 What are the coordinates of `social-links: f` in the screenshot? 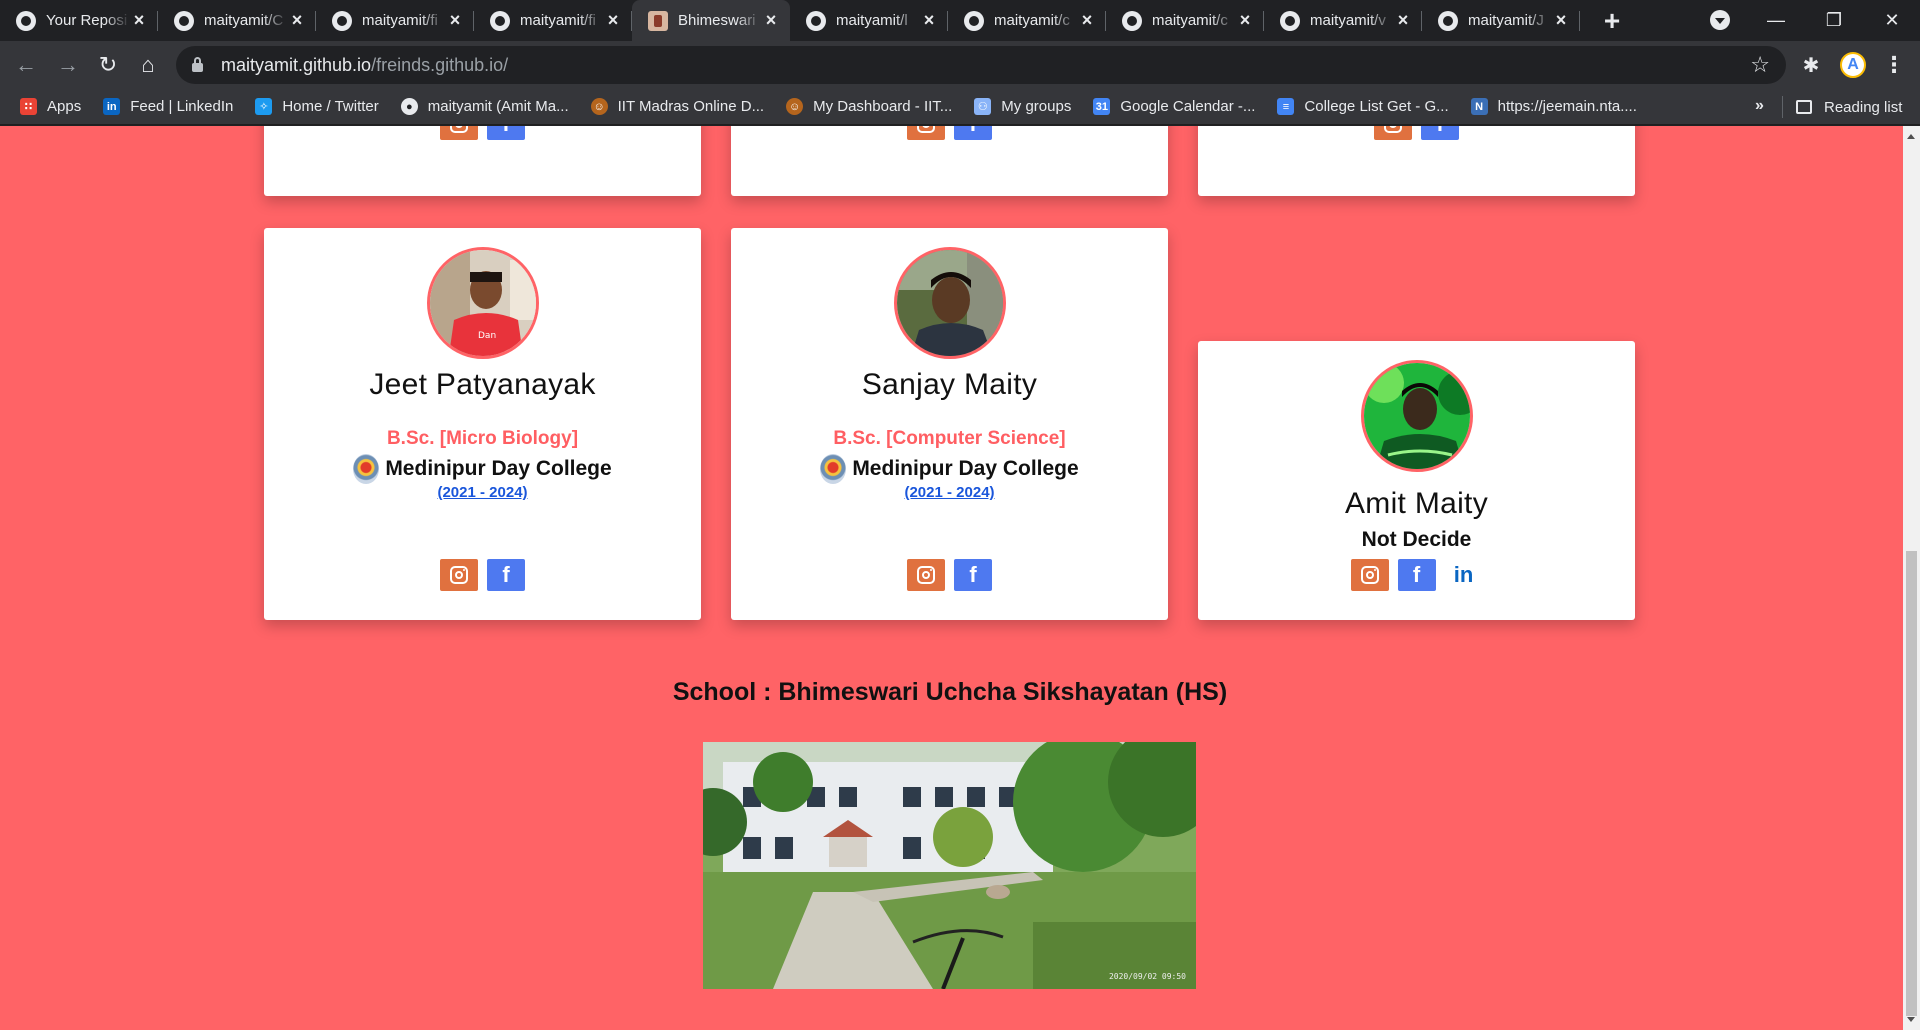 It's located at (1416, 133).